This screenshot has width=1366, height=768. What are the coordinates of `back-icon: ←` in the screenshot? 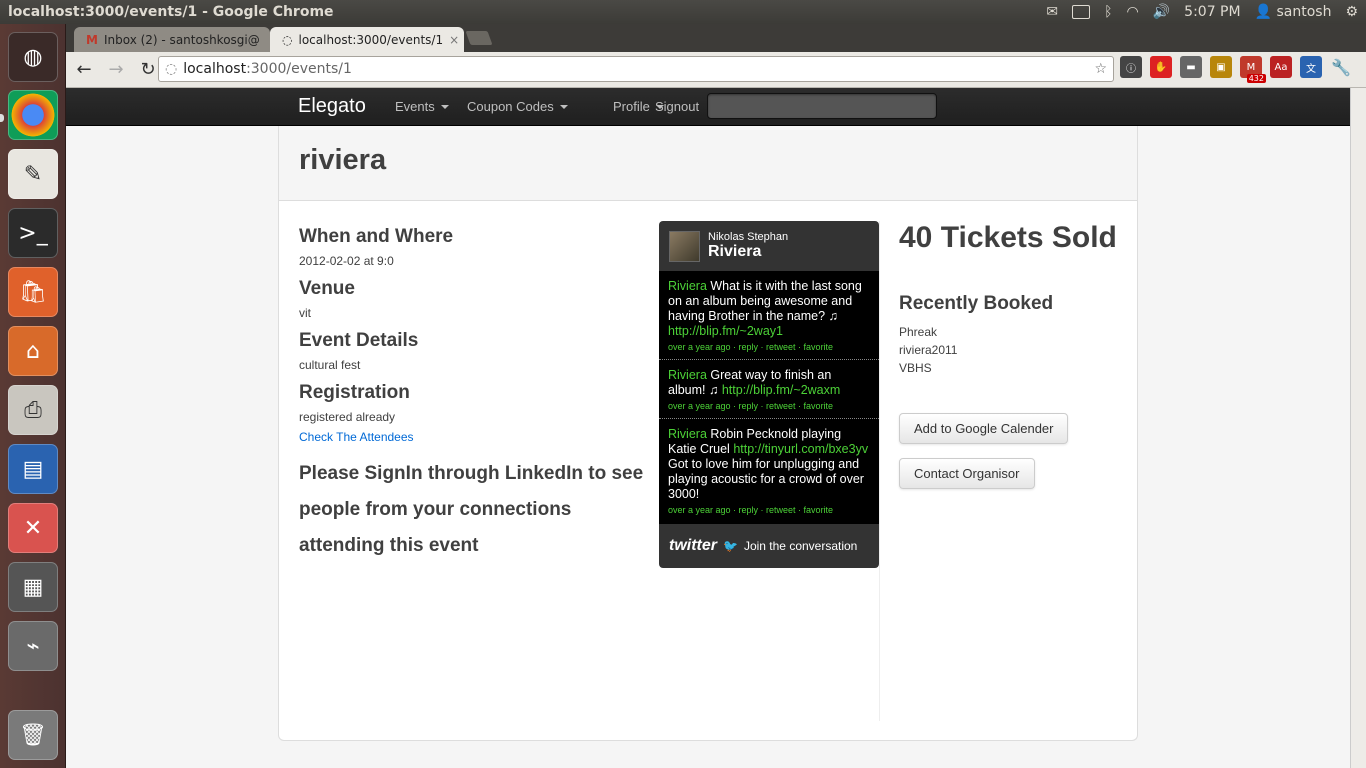 It's located at (84, 70).